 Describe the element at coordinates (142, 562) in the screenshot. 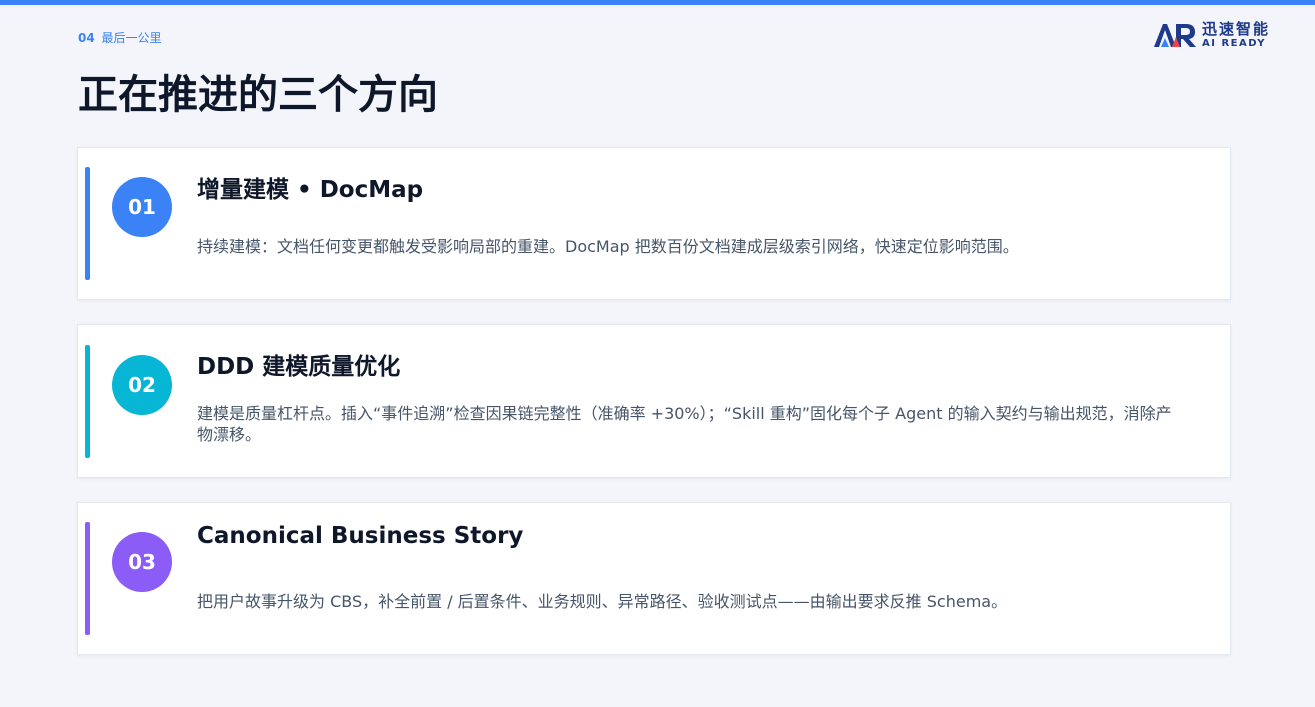

I see `card-number-badge: 03` at that location.